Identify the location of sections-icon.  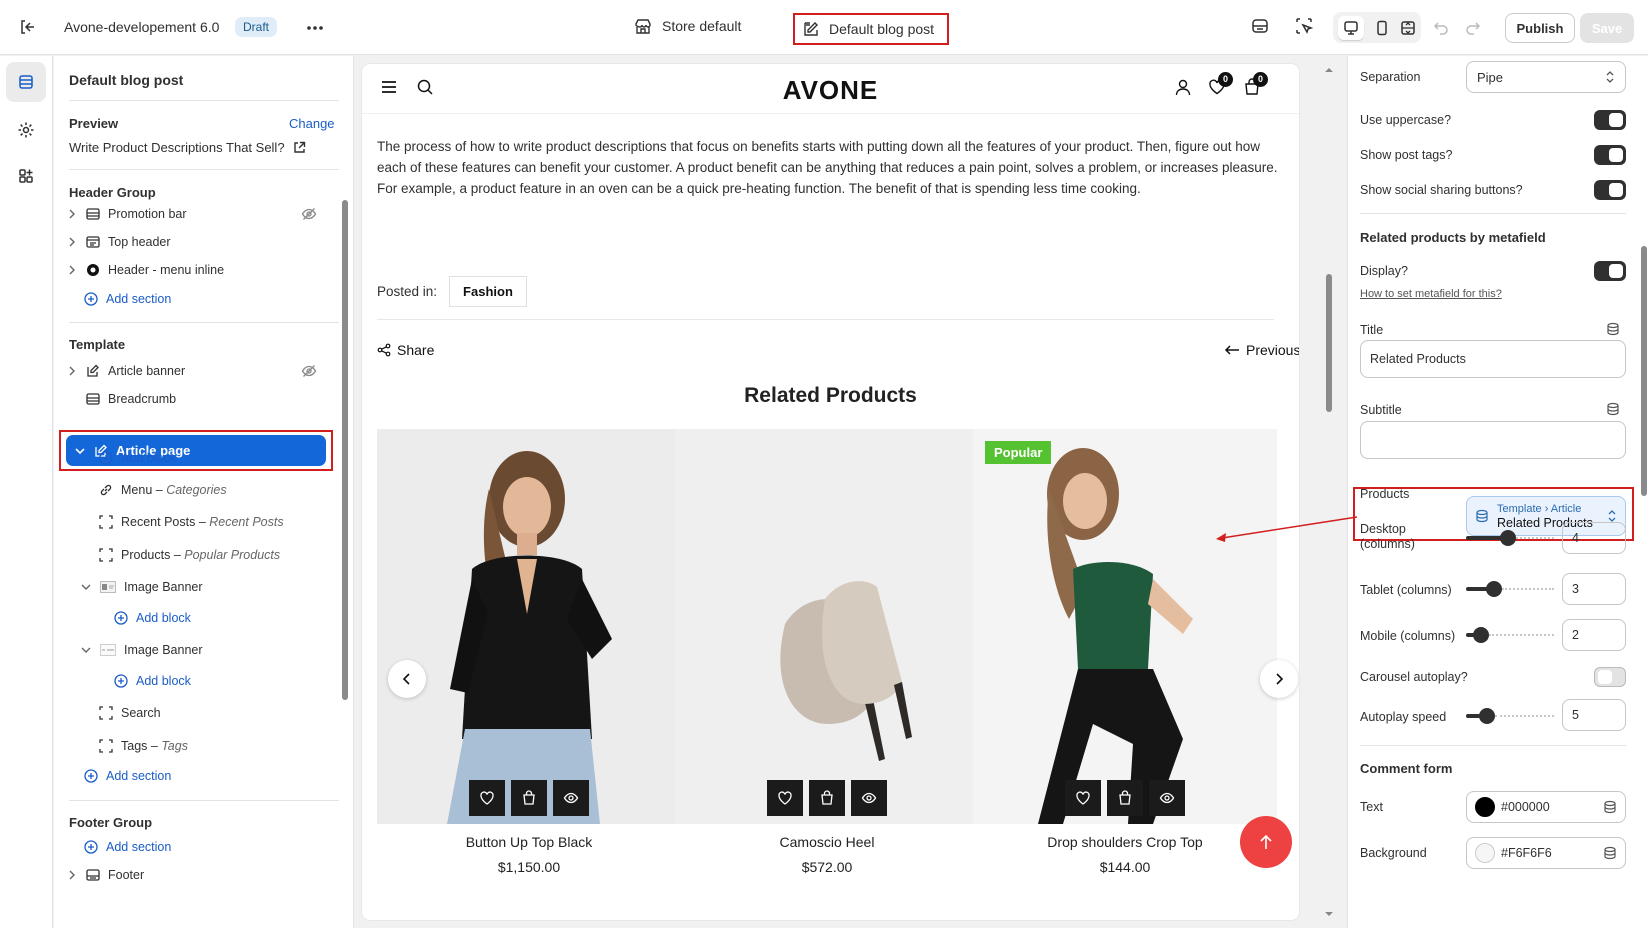
(26, 82).